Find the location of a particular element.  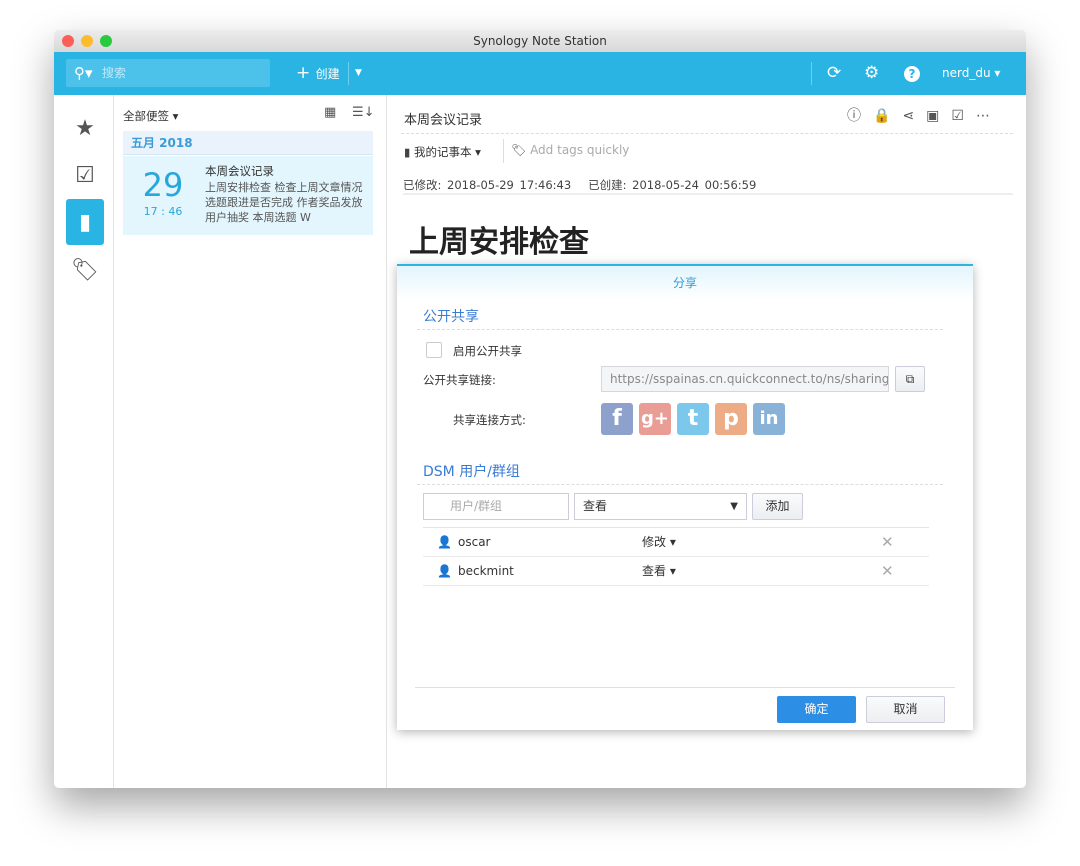

gear-icon: ⚙ is located at coordinates (871, 73).